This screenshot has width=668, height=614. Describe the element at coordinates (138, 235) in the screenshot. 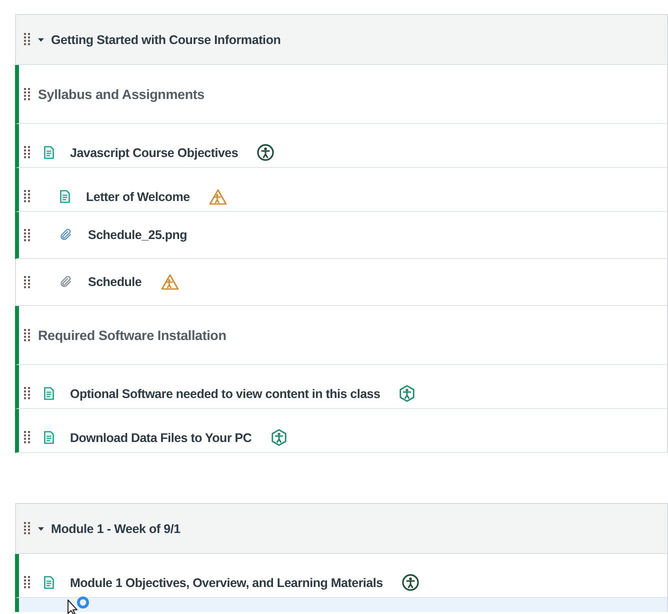

I see `item-title-link: Schedule_25.png` at that location.